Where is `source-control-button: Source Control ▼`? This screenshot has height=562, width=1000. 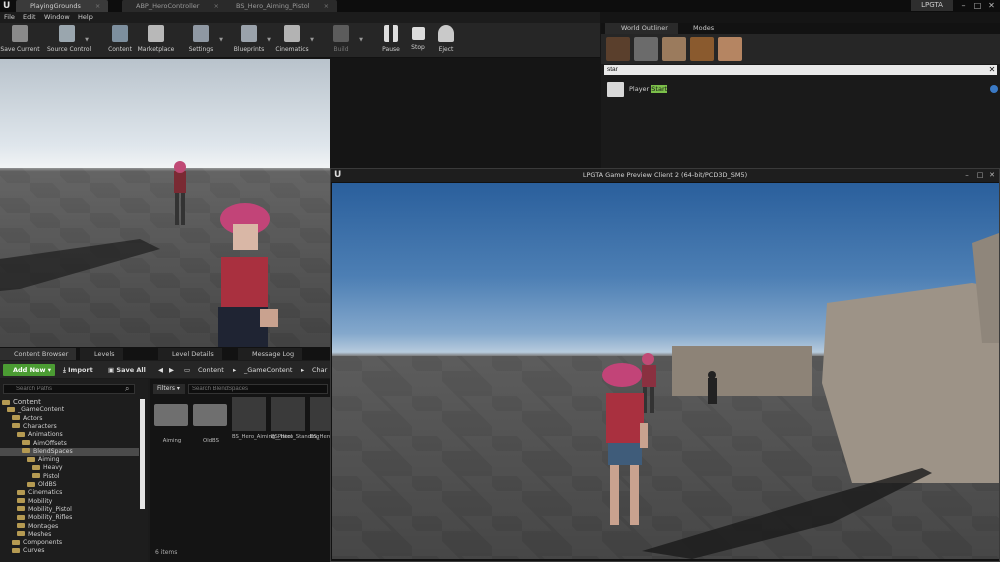 source-control-button: Source Control ▼ is located at coordinates (69, 39).